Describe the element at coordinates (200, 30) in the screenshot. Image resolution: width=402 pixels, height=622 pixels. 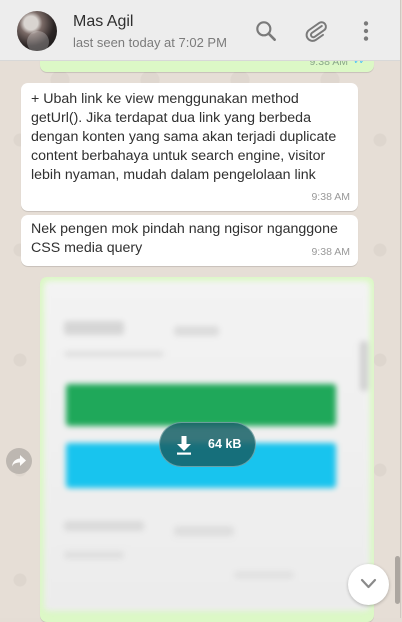
I see `chat-header: Mas Agil last seen today at 7:02 PM` at that location.